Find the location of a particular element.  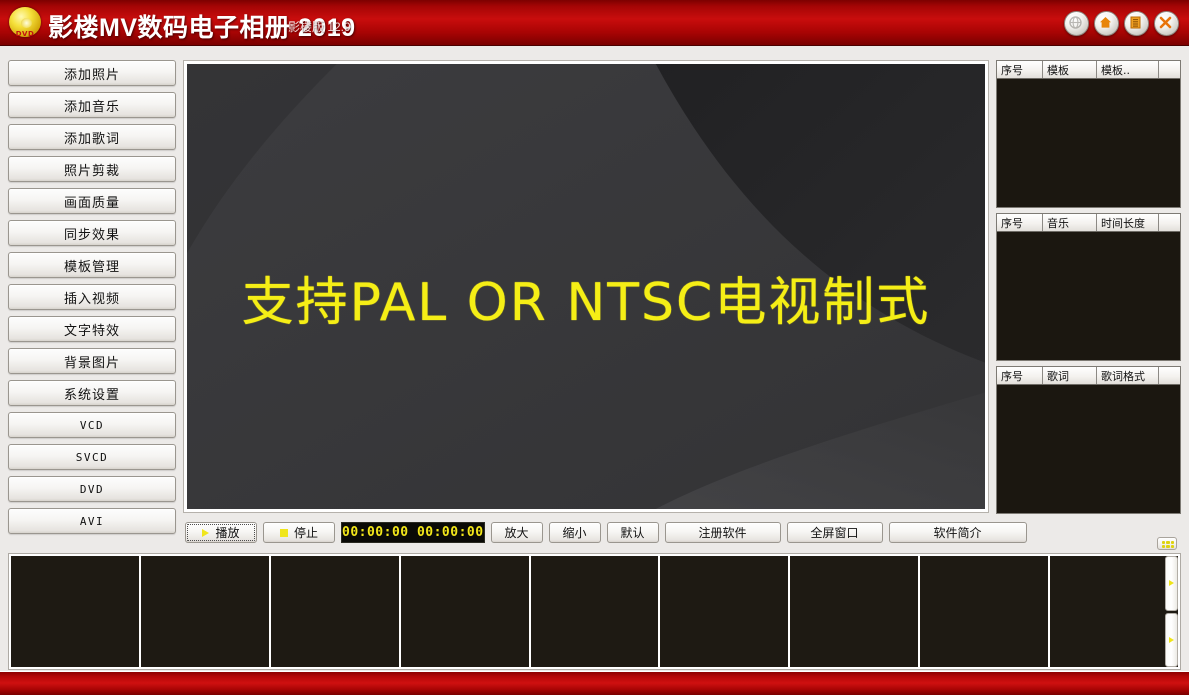

document-list-icon is located at coordinates (1135, 22).